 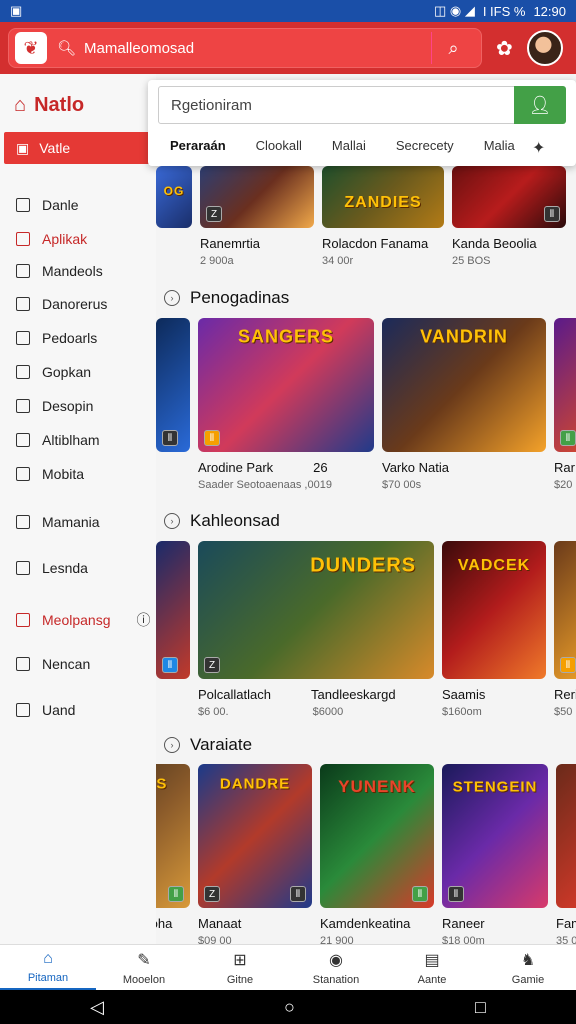 What do you see at coordinates (48, 967) in the screenshot?
I see `nav-home: ⌂ Pitaman` at bounding box center [48, 967].